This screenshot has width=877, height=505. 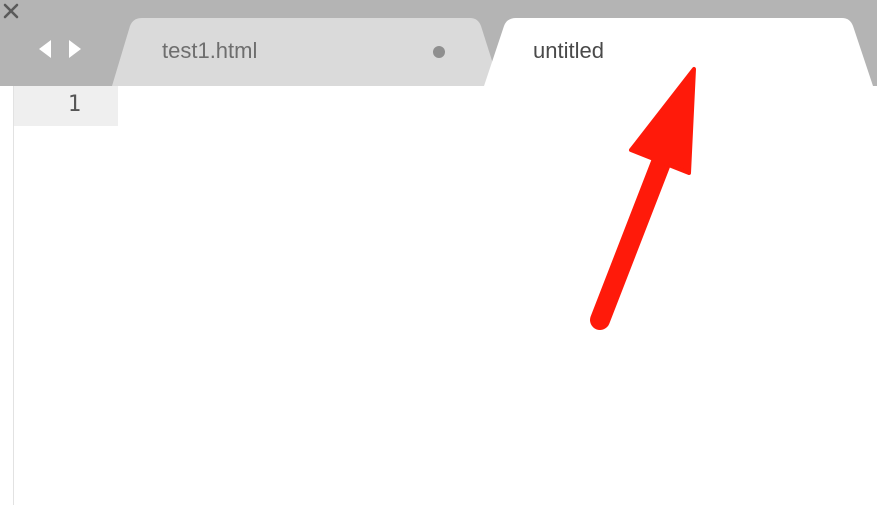 I want to click on line-number: 1, so click(x=74, y=104).